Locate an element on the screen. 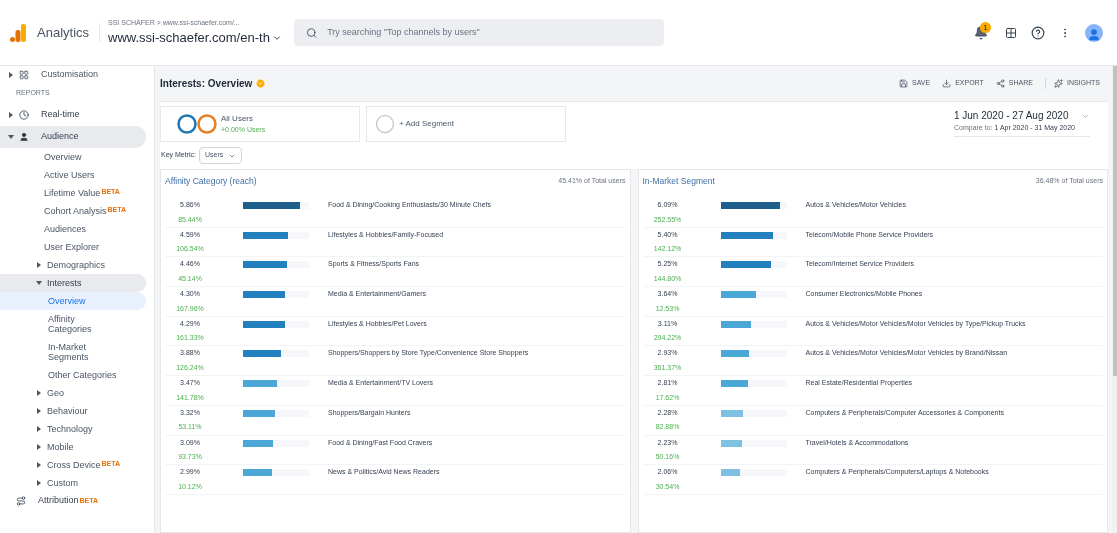 The width and height of the screenshot is (1117, 533). segment-circles-icon is located at coordinates (197, 124).